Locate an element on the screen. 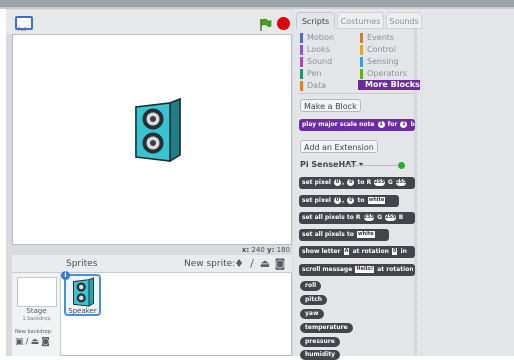 This screenshot has height=360, width=514. category-more-blocks: More Blocks is located at coordinates (389, 85).